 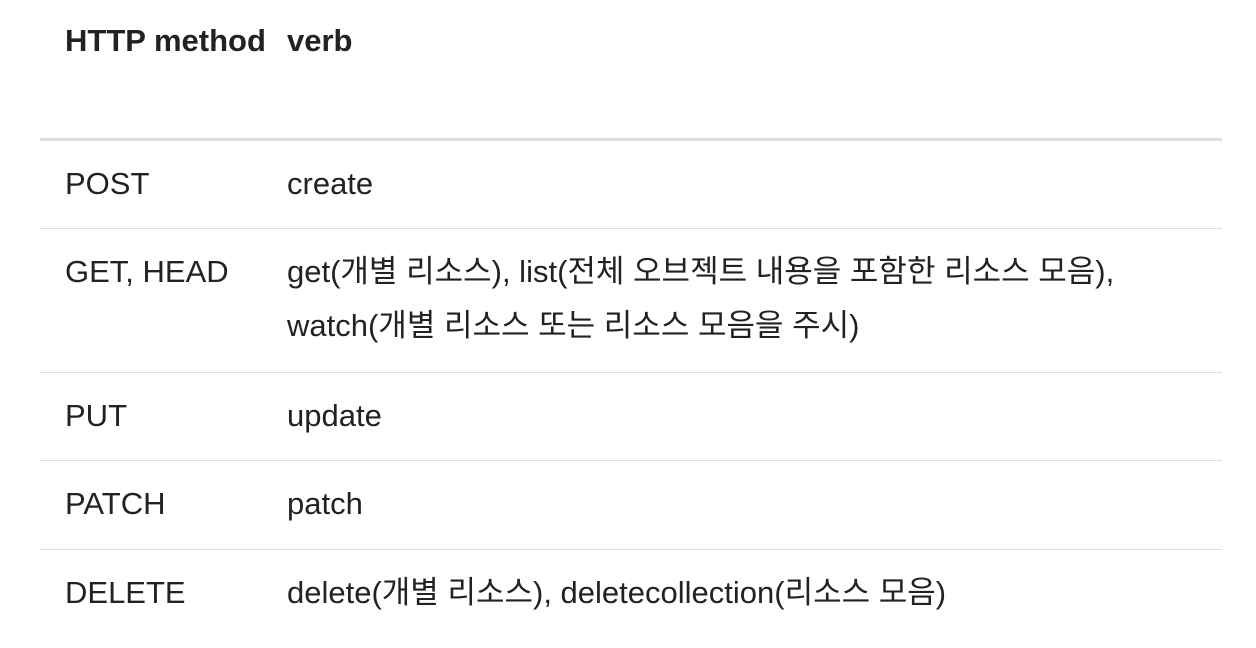 I want to click on header-verb: verb, so click(x=320, y=40).